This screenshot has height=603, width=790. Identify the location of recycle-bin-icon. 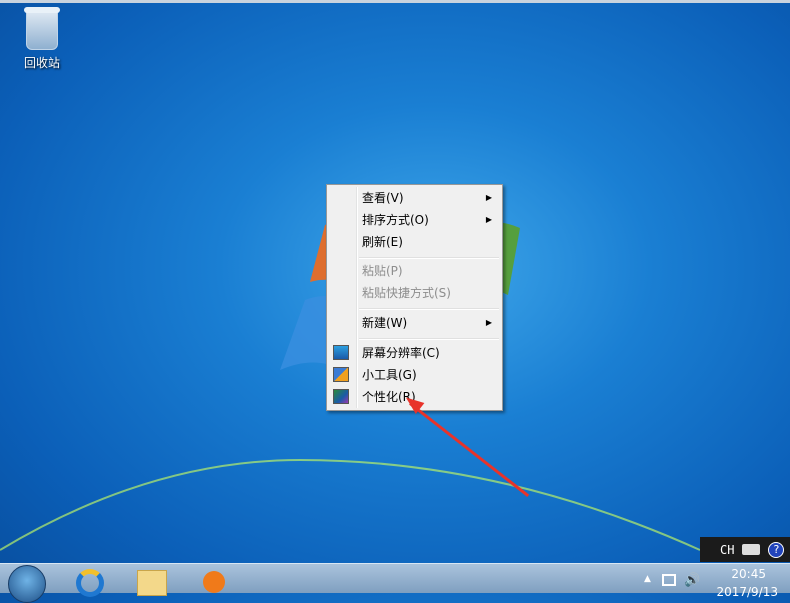
(42, 28).